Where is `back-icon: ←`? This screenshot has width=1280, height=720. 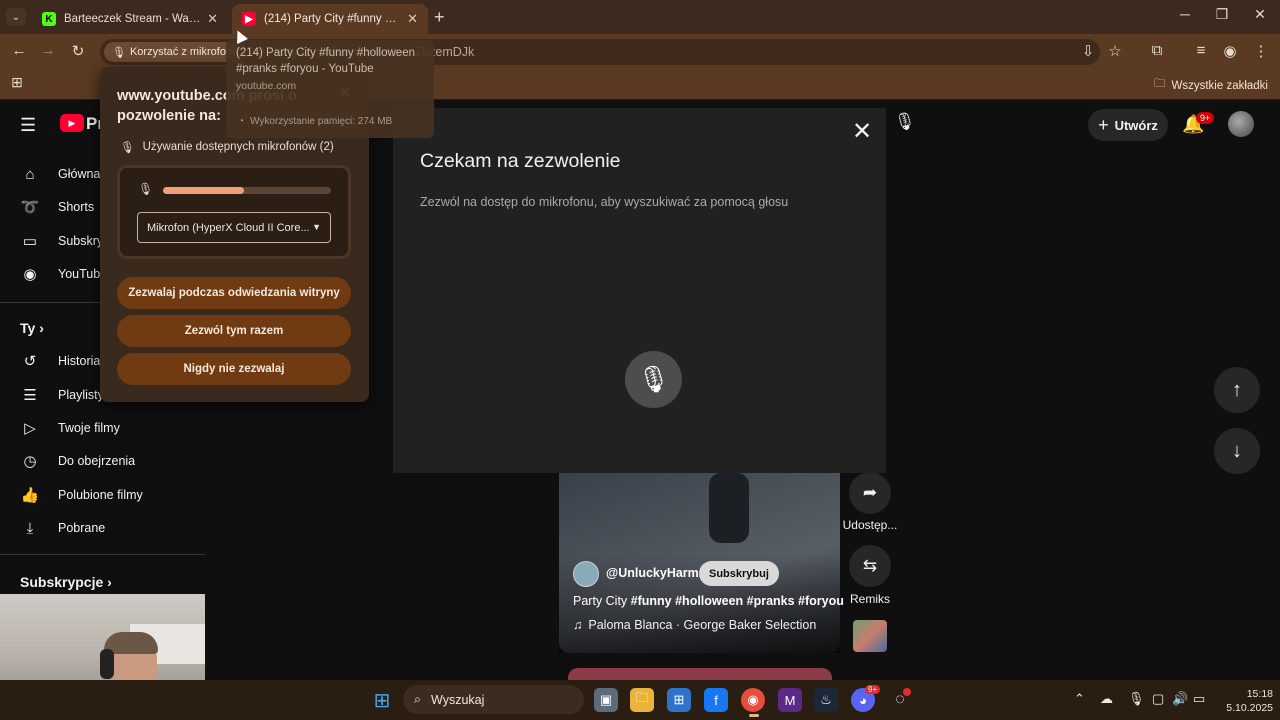
back-icon: ← is located at coordinates (19, 50).